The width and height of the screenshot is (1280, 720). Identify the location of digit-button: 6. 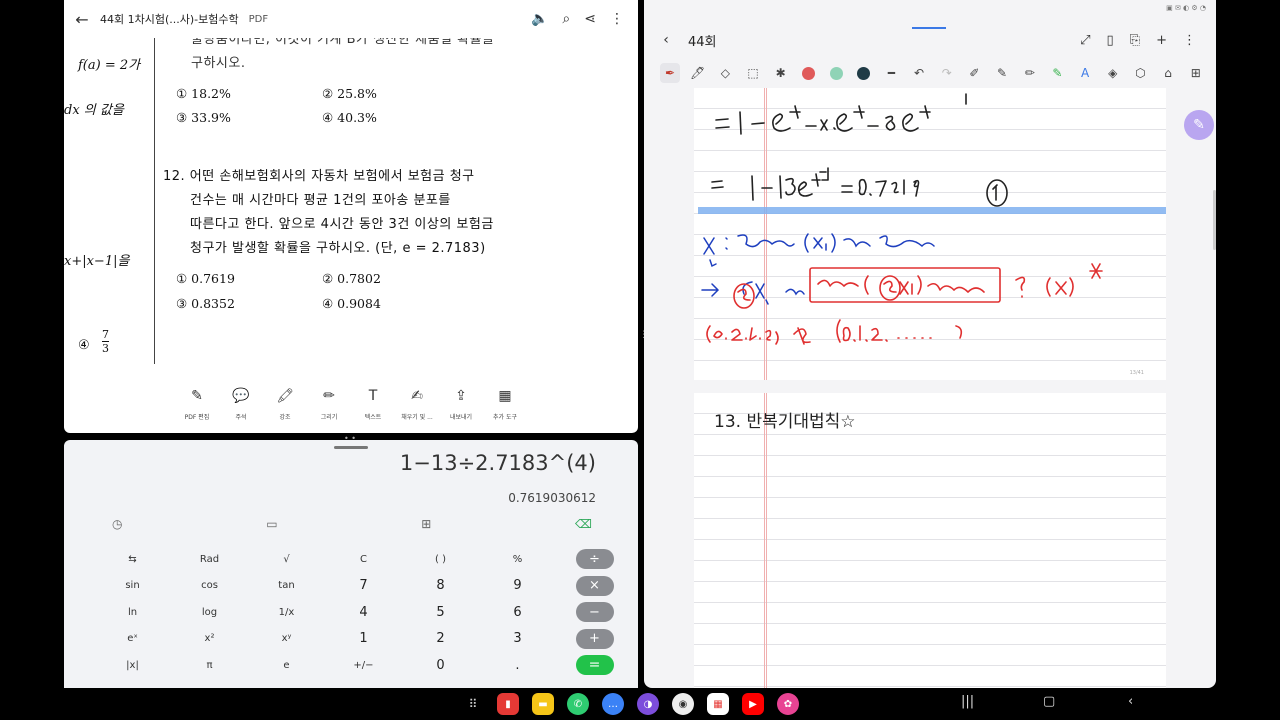
(517, 612).